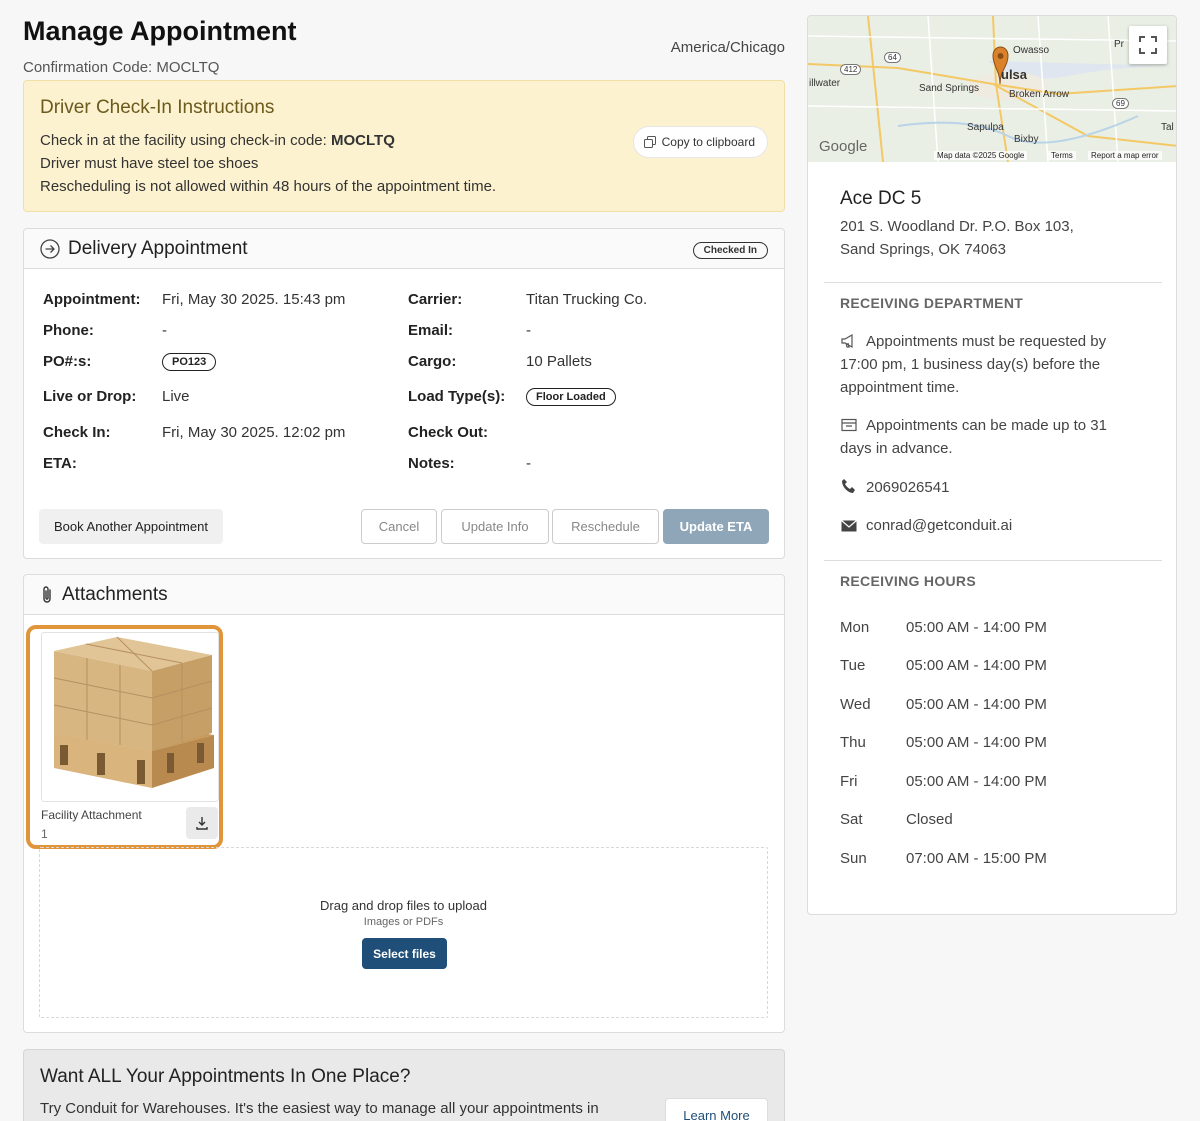 The width and height of the screenshot is (1200, 1121). Describe the element at coordinates (435, 299) in the screenshot. I see `carrier-label: Carrier:` at that location.